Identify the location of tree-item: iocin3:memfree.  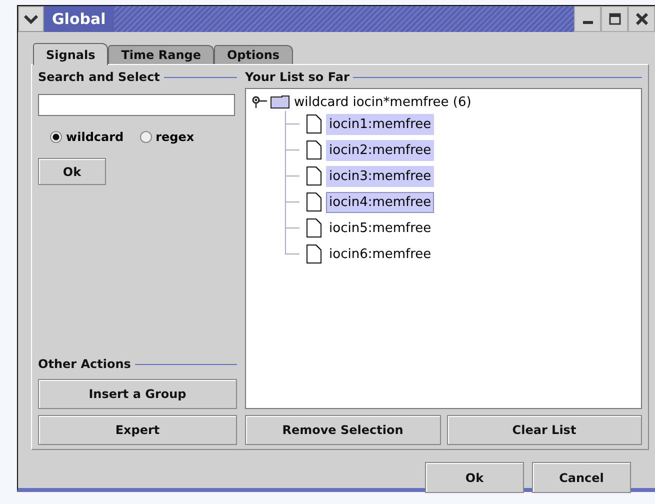
(380, 176).